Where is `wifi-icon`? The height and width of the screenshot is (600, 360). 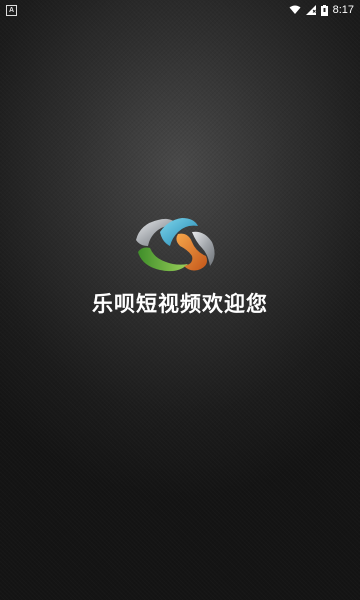 wifi-icon is located at coordinates (295, 9).